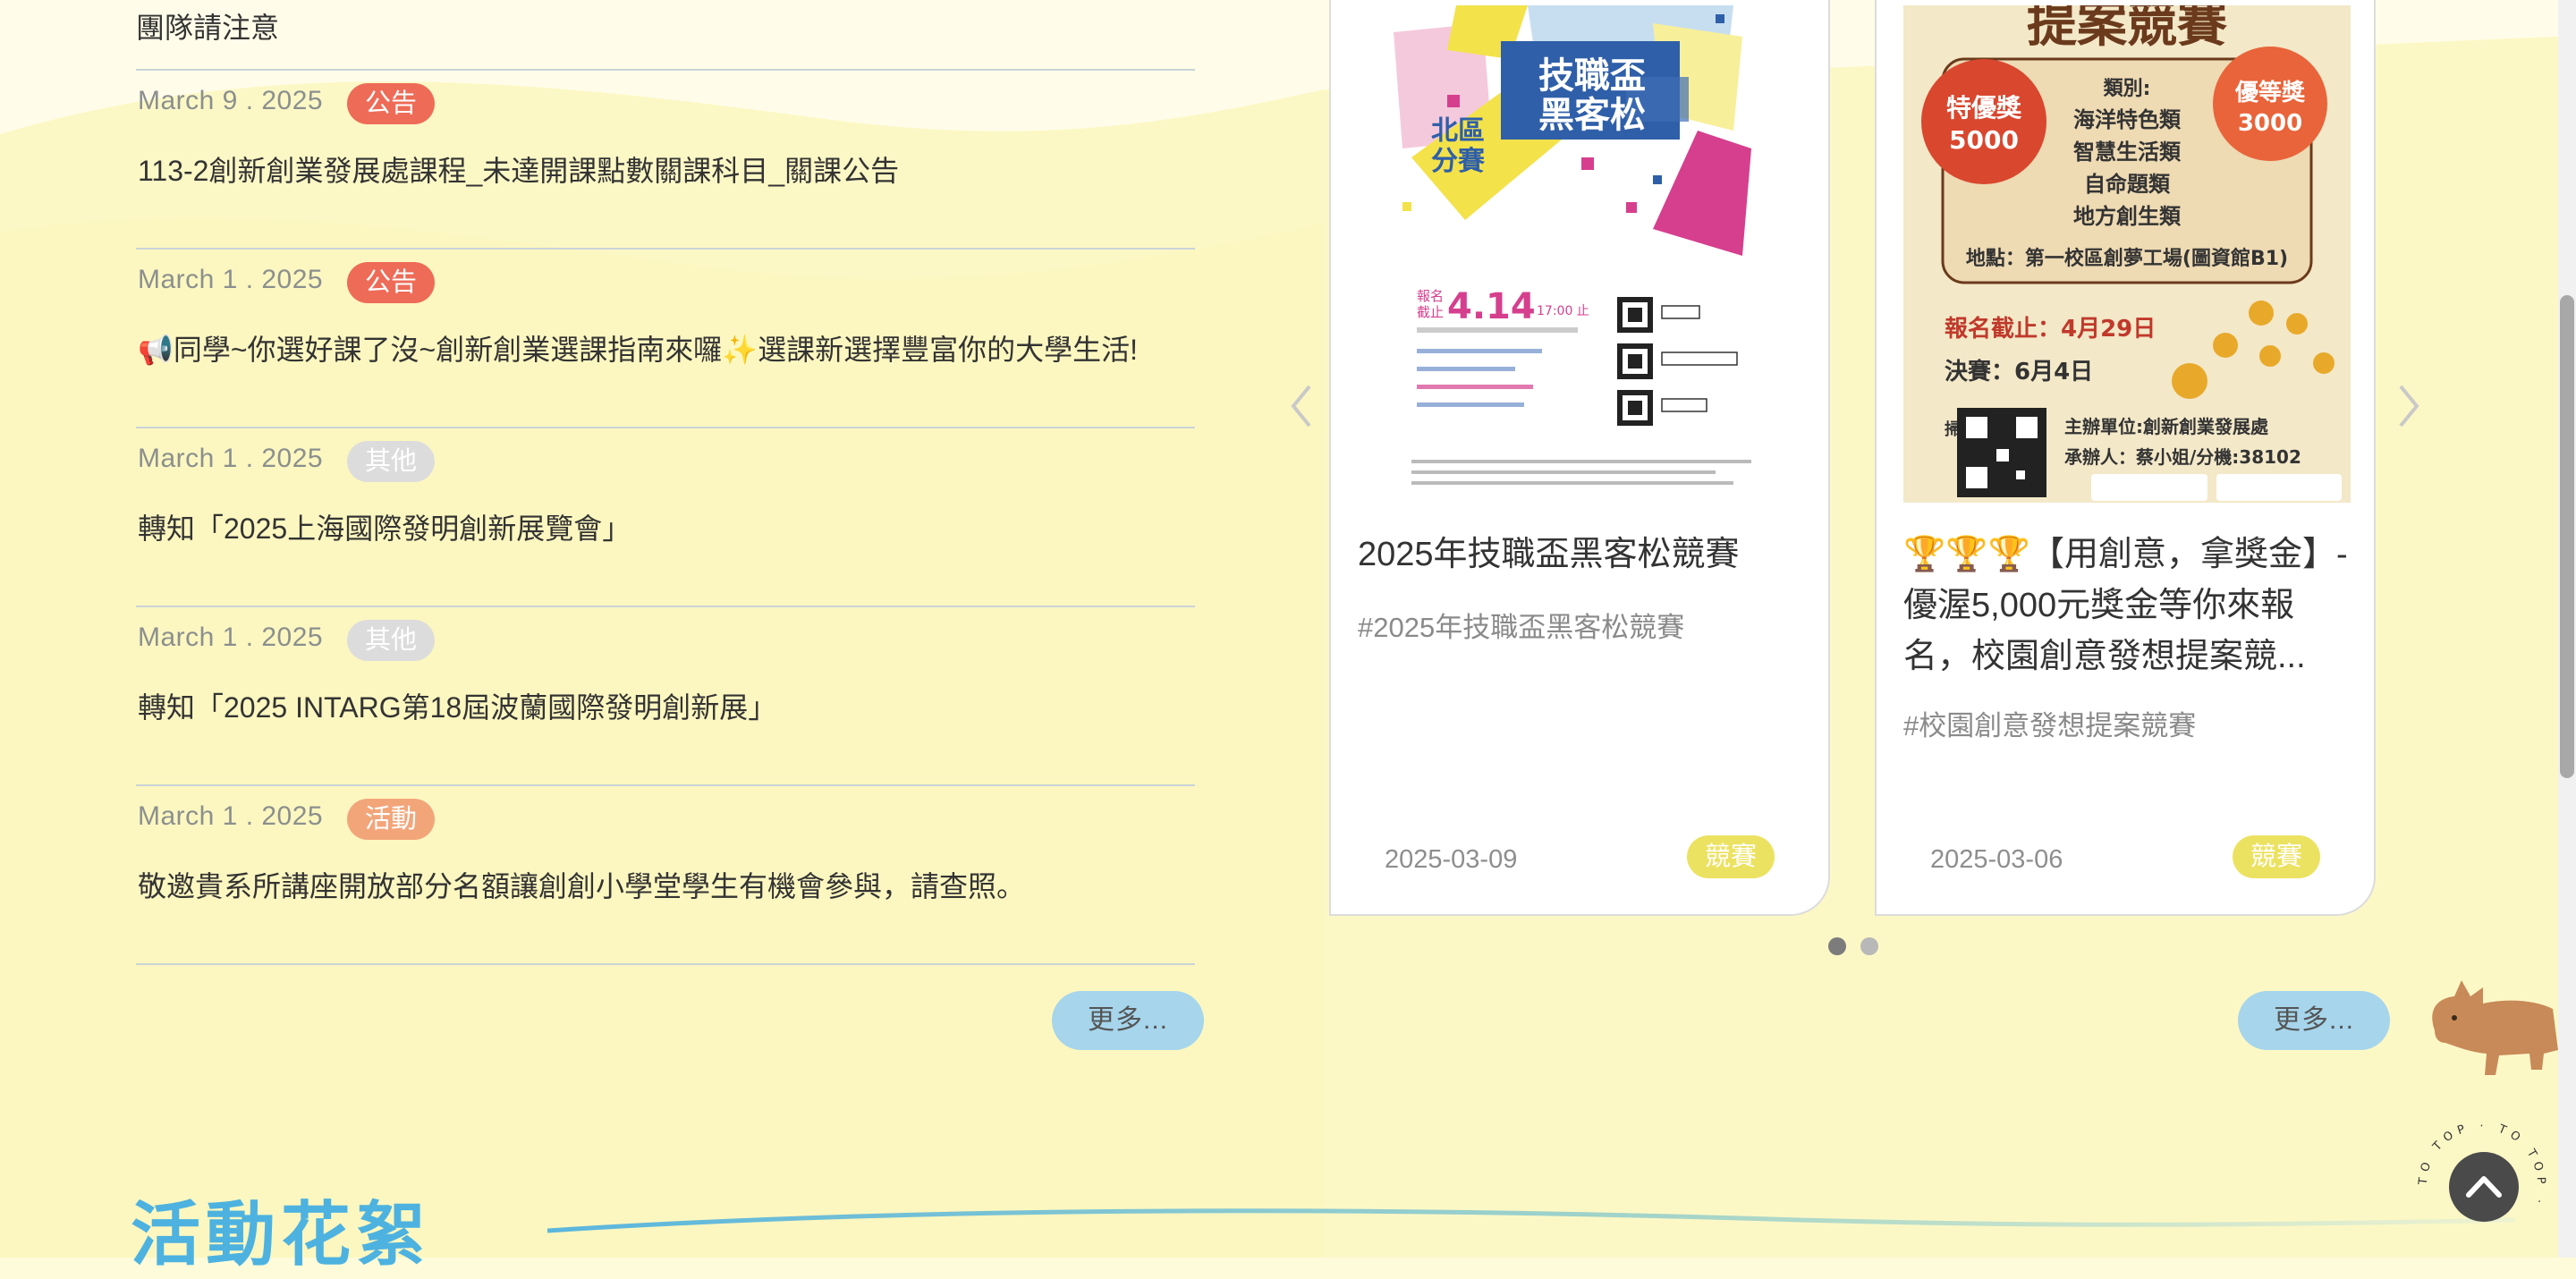  I want to click on page-scrollbar, so click(2567, 629).